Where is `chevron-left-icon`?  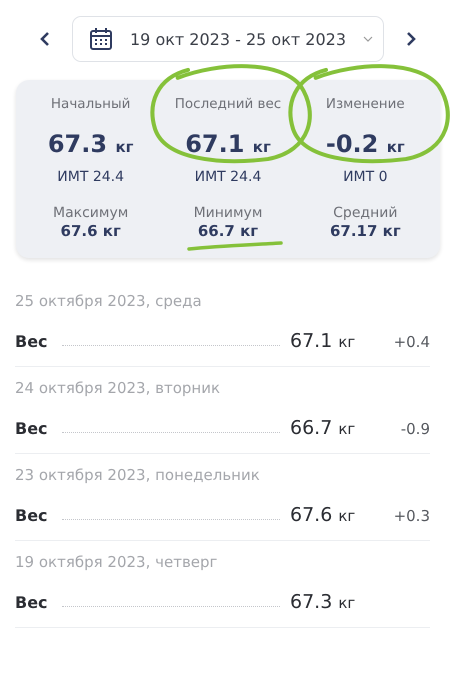 chevron-left-icon is located at coordinates (45, 39).